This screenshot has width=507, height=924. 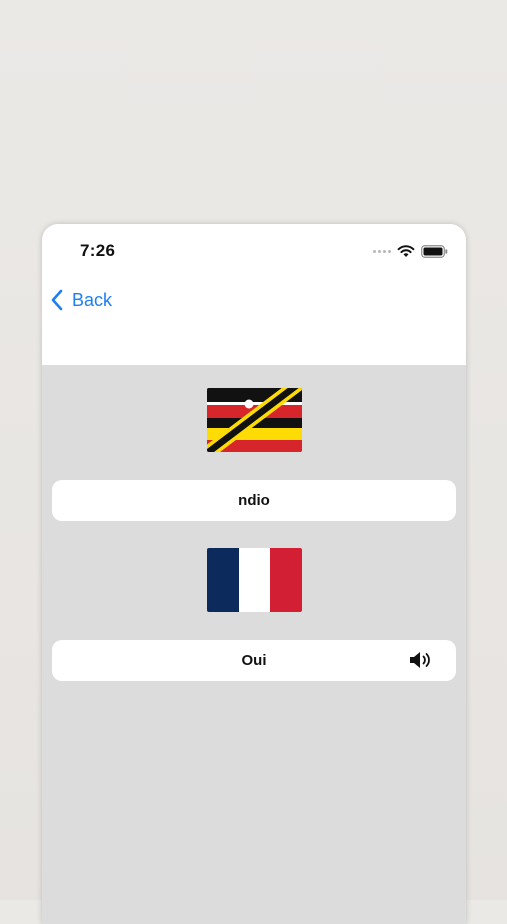 I want to click on wifi-icon, so click(x=406, y=251).